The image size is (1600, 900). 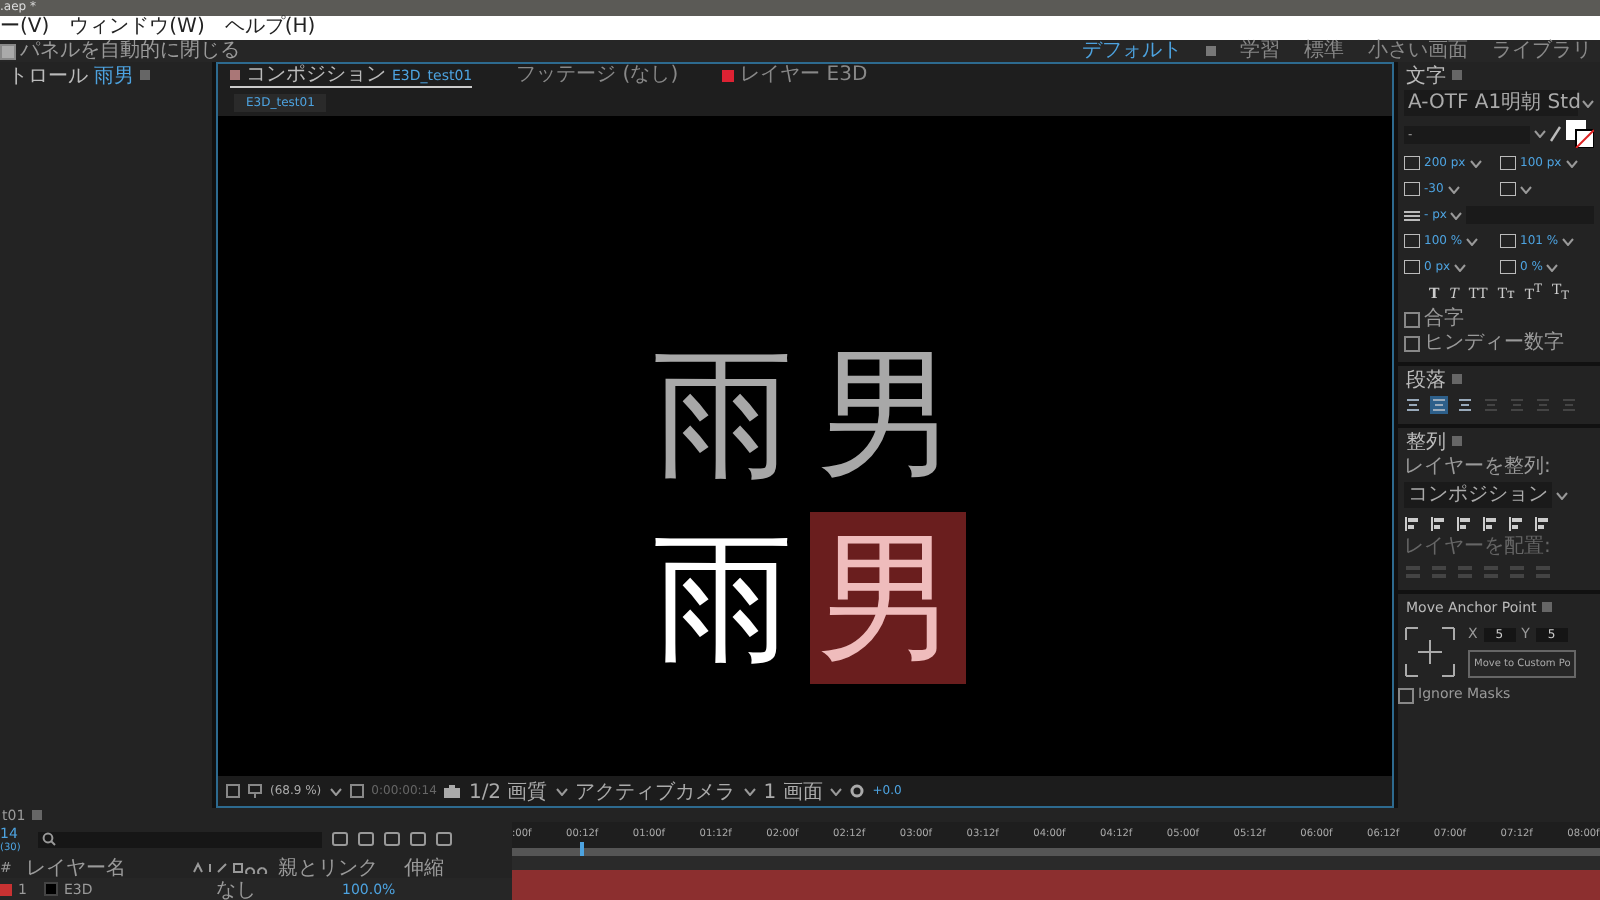 I want to click on search-field, so click(x=180, y=839).